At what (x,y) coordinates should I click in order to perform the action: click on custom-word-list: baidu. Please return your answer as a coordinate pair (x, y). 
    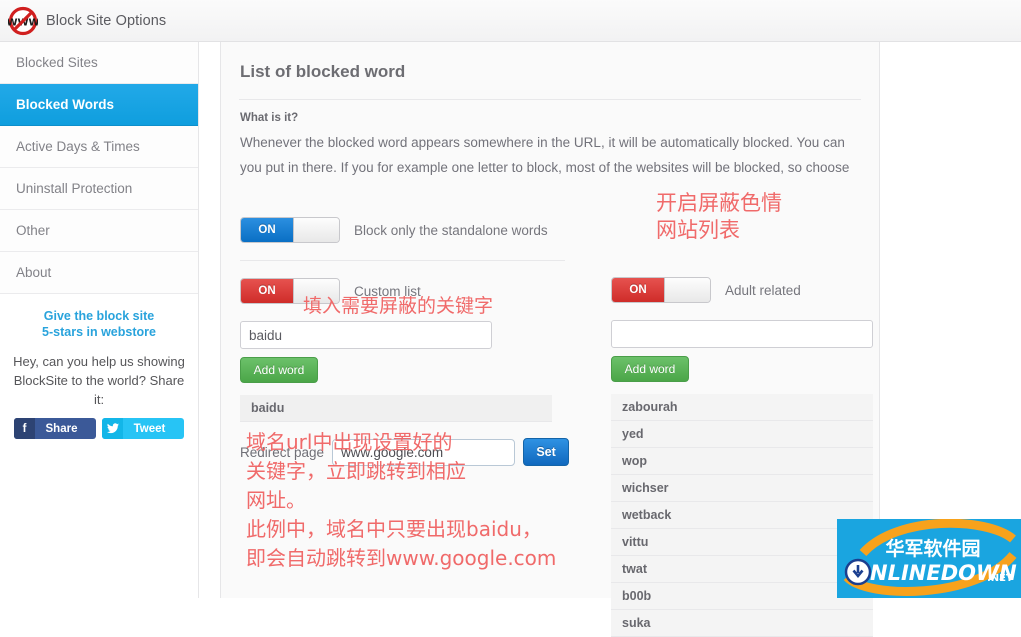
    Looking at the image, I should click on (402, 408).